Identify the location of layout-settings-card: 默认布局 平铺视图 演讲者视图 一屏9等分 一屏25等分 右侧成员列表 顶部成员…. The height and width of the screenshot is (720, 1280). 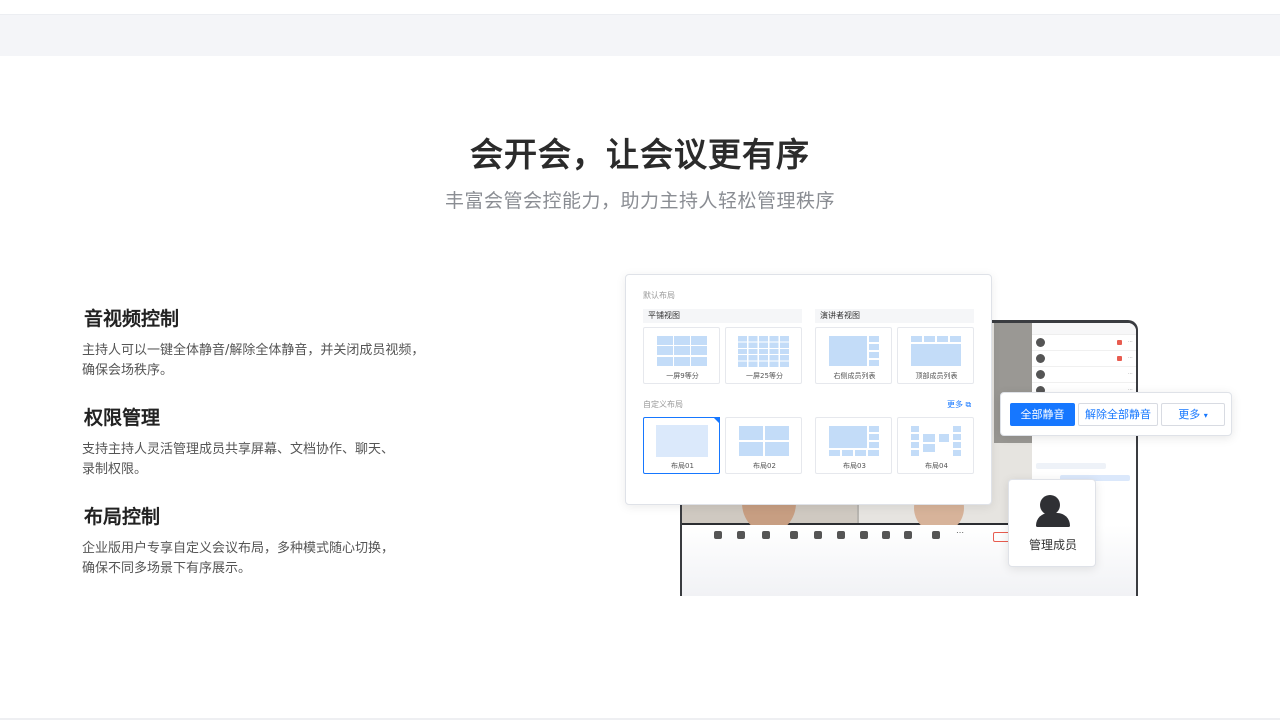
(808, 389).